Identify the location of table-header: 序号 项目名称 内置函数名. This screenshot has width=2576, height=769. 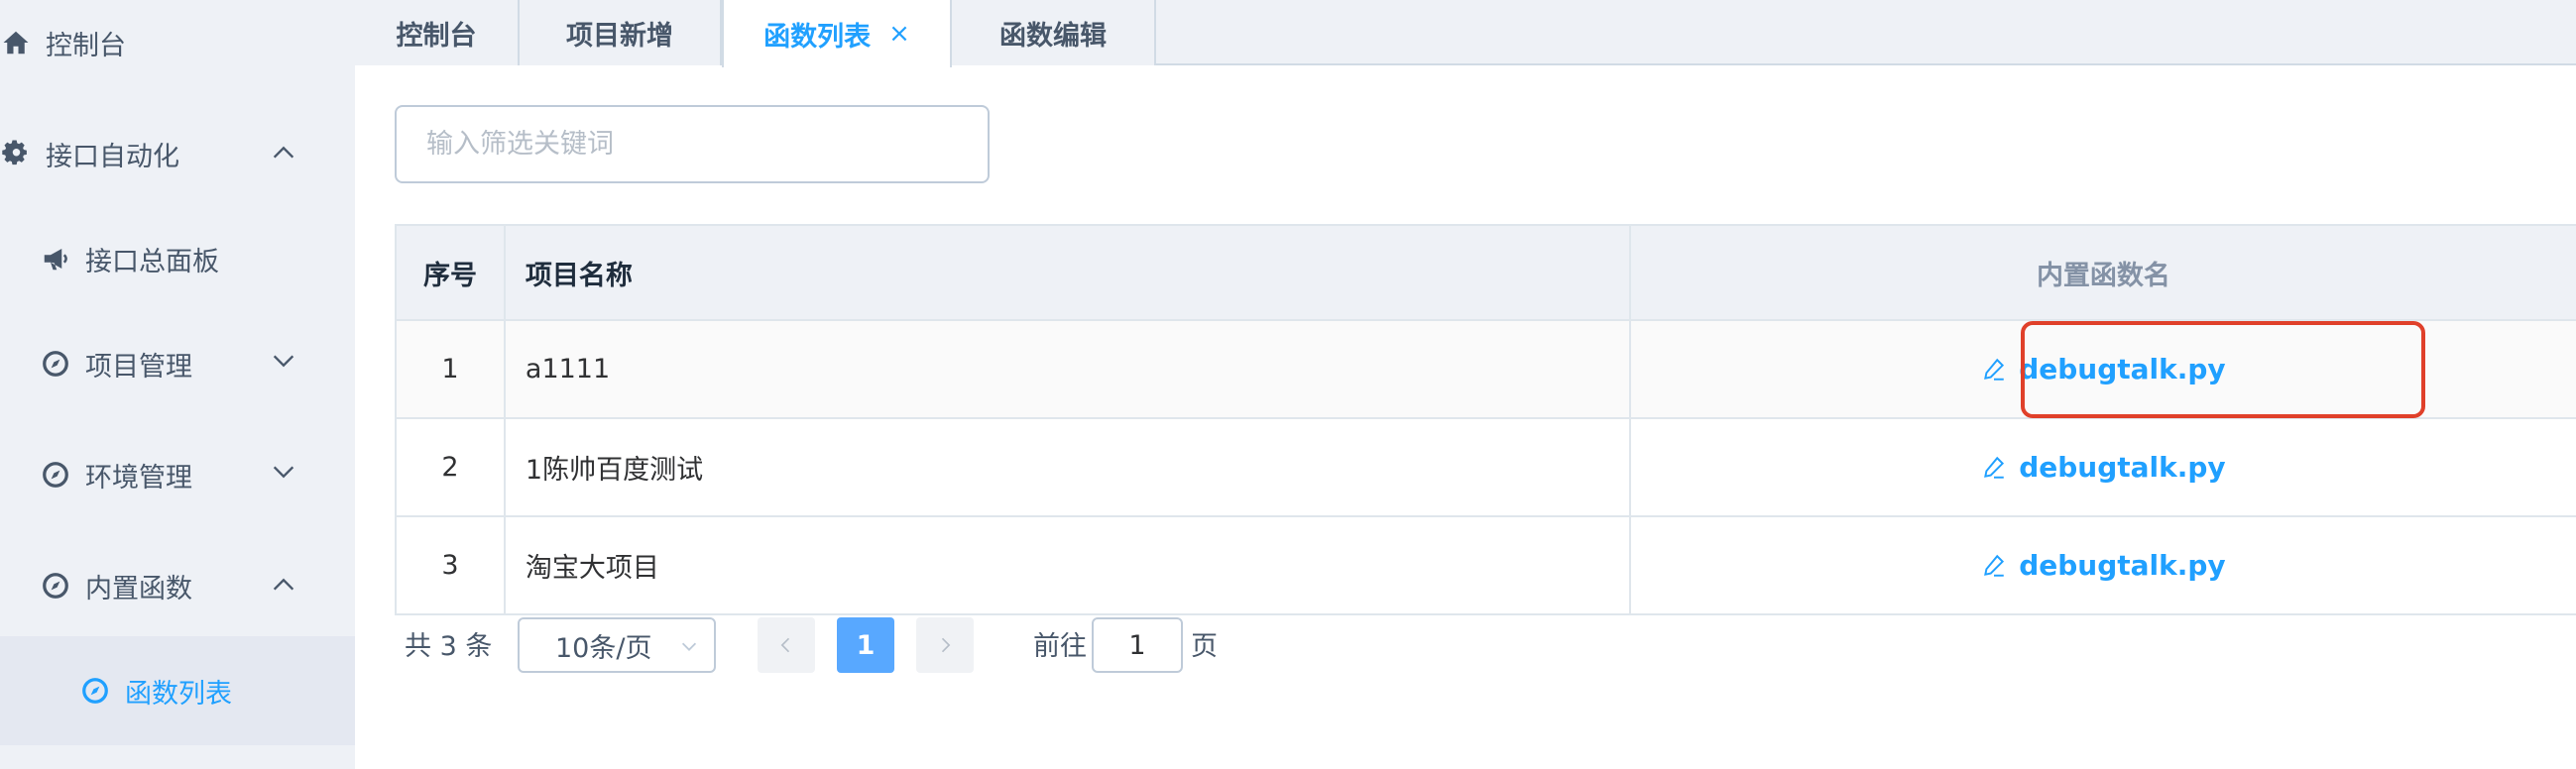
(1487, 273).